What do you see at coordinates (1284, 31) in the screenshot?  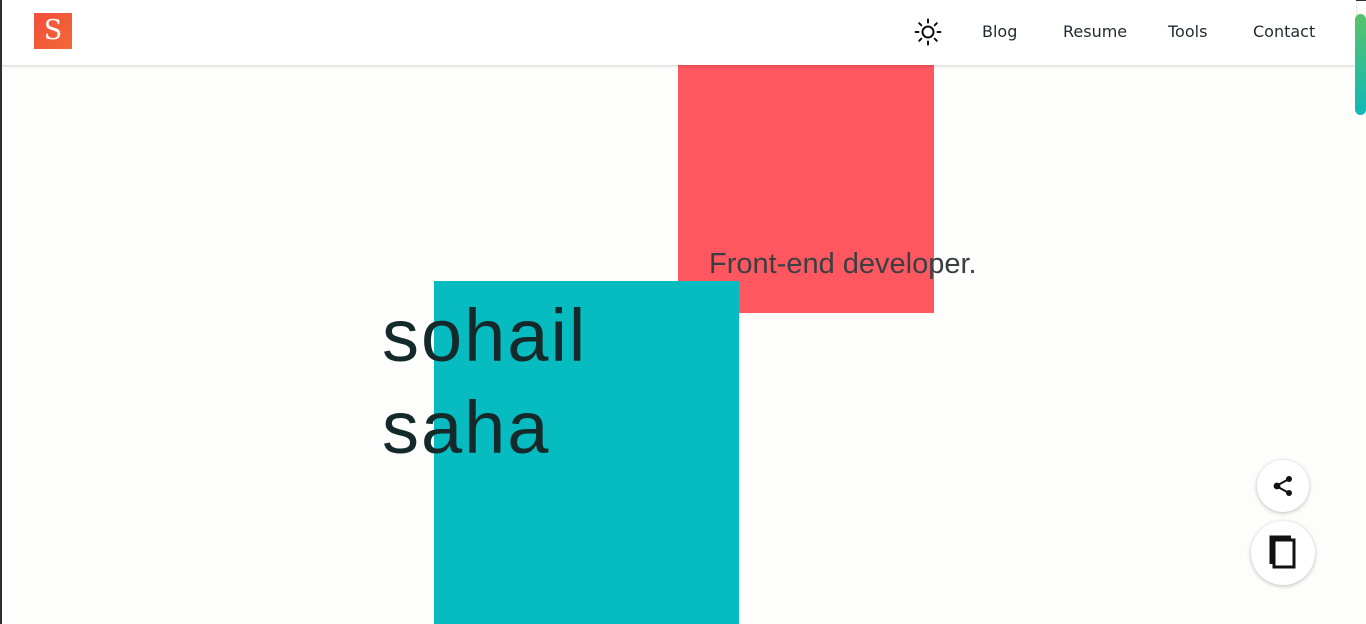 I see `nav-link-contact: Contact` at bounding box center [1284, 31].